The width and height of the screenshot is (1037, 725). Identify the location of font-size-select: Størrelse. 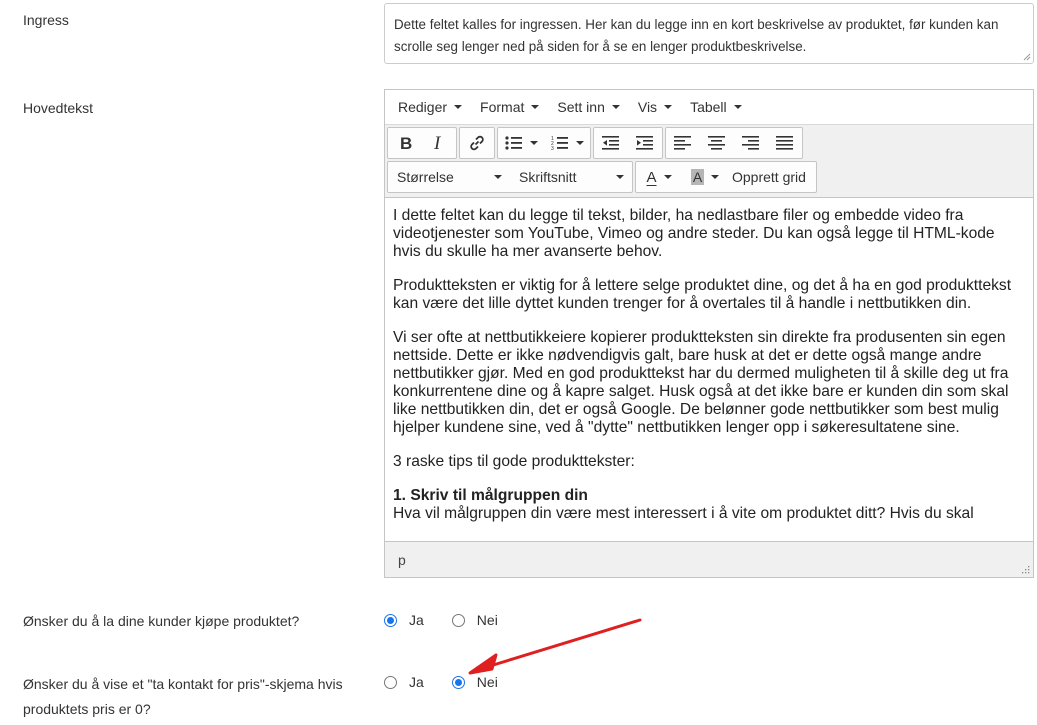
(449, 177).